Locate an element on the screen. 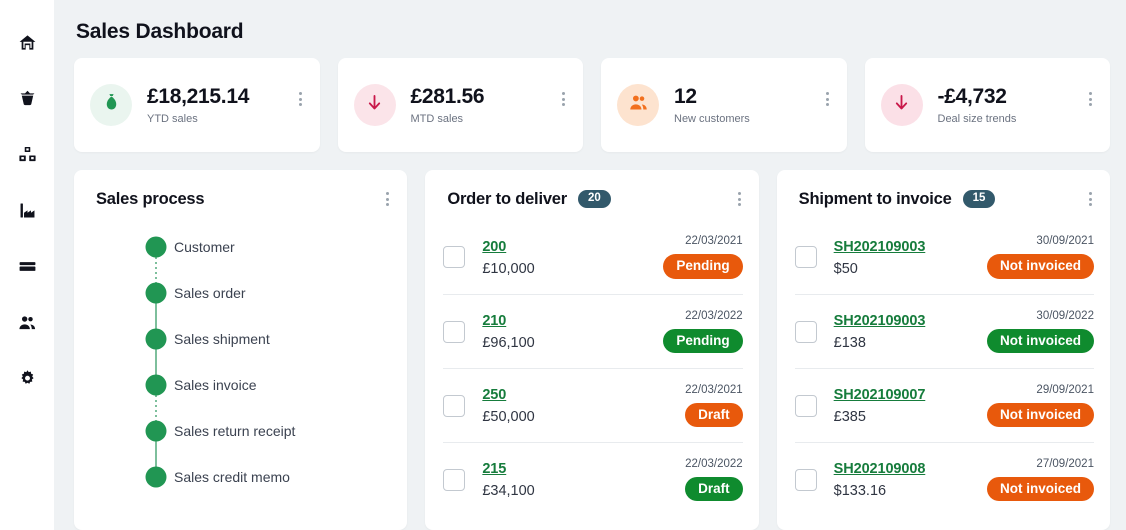  table-row: 250 £50,000 22/03/2021 Draft is located at coordinates (593, 405).